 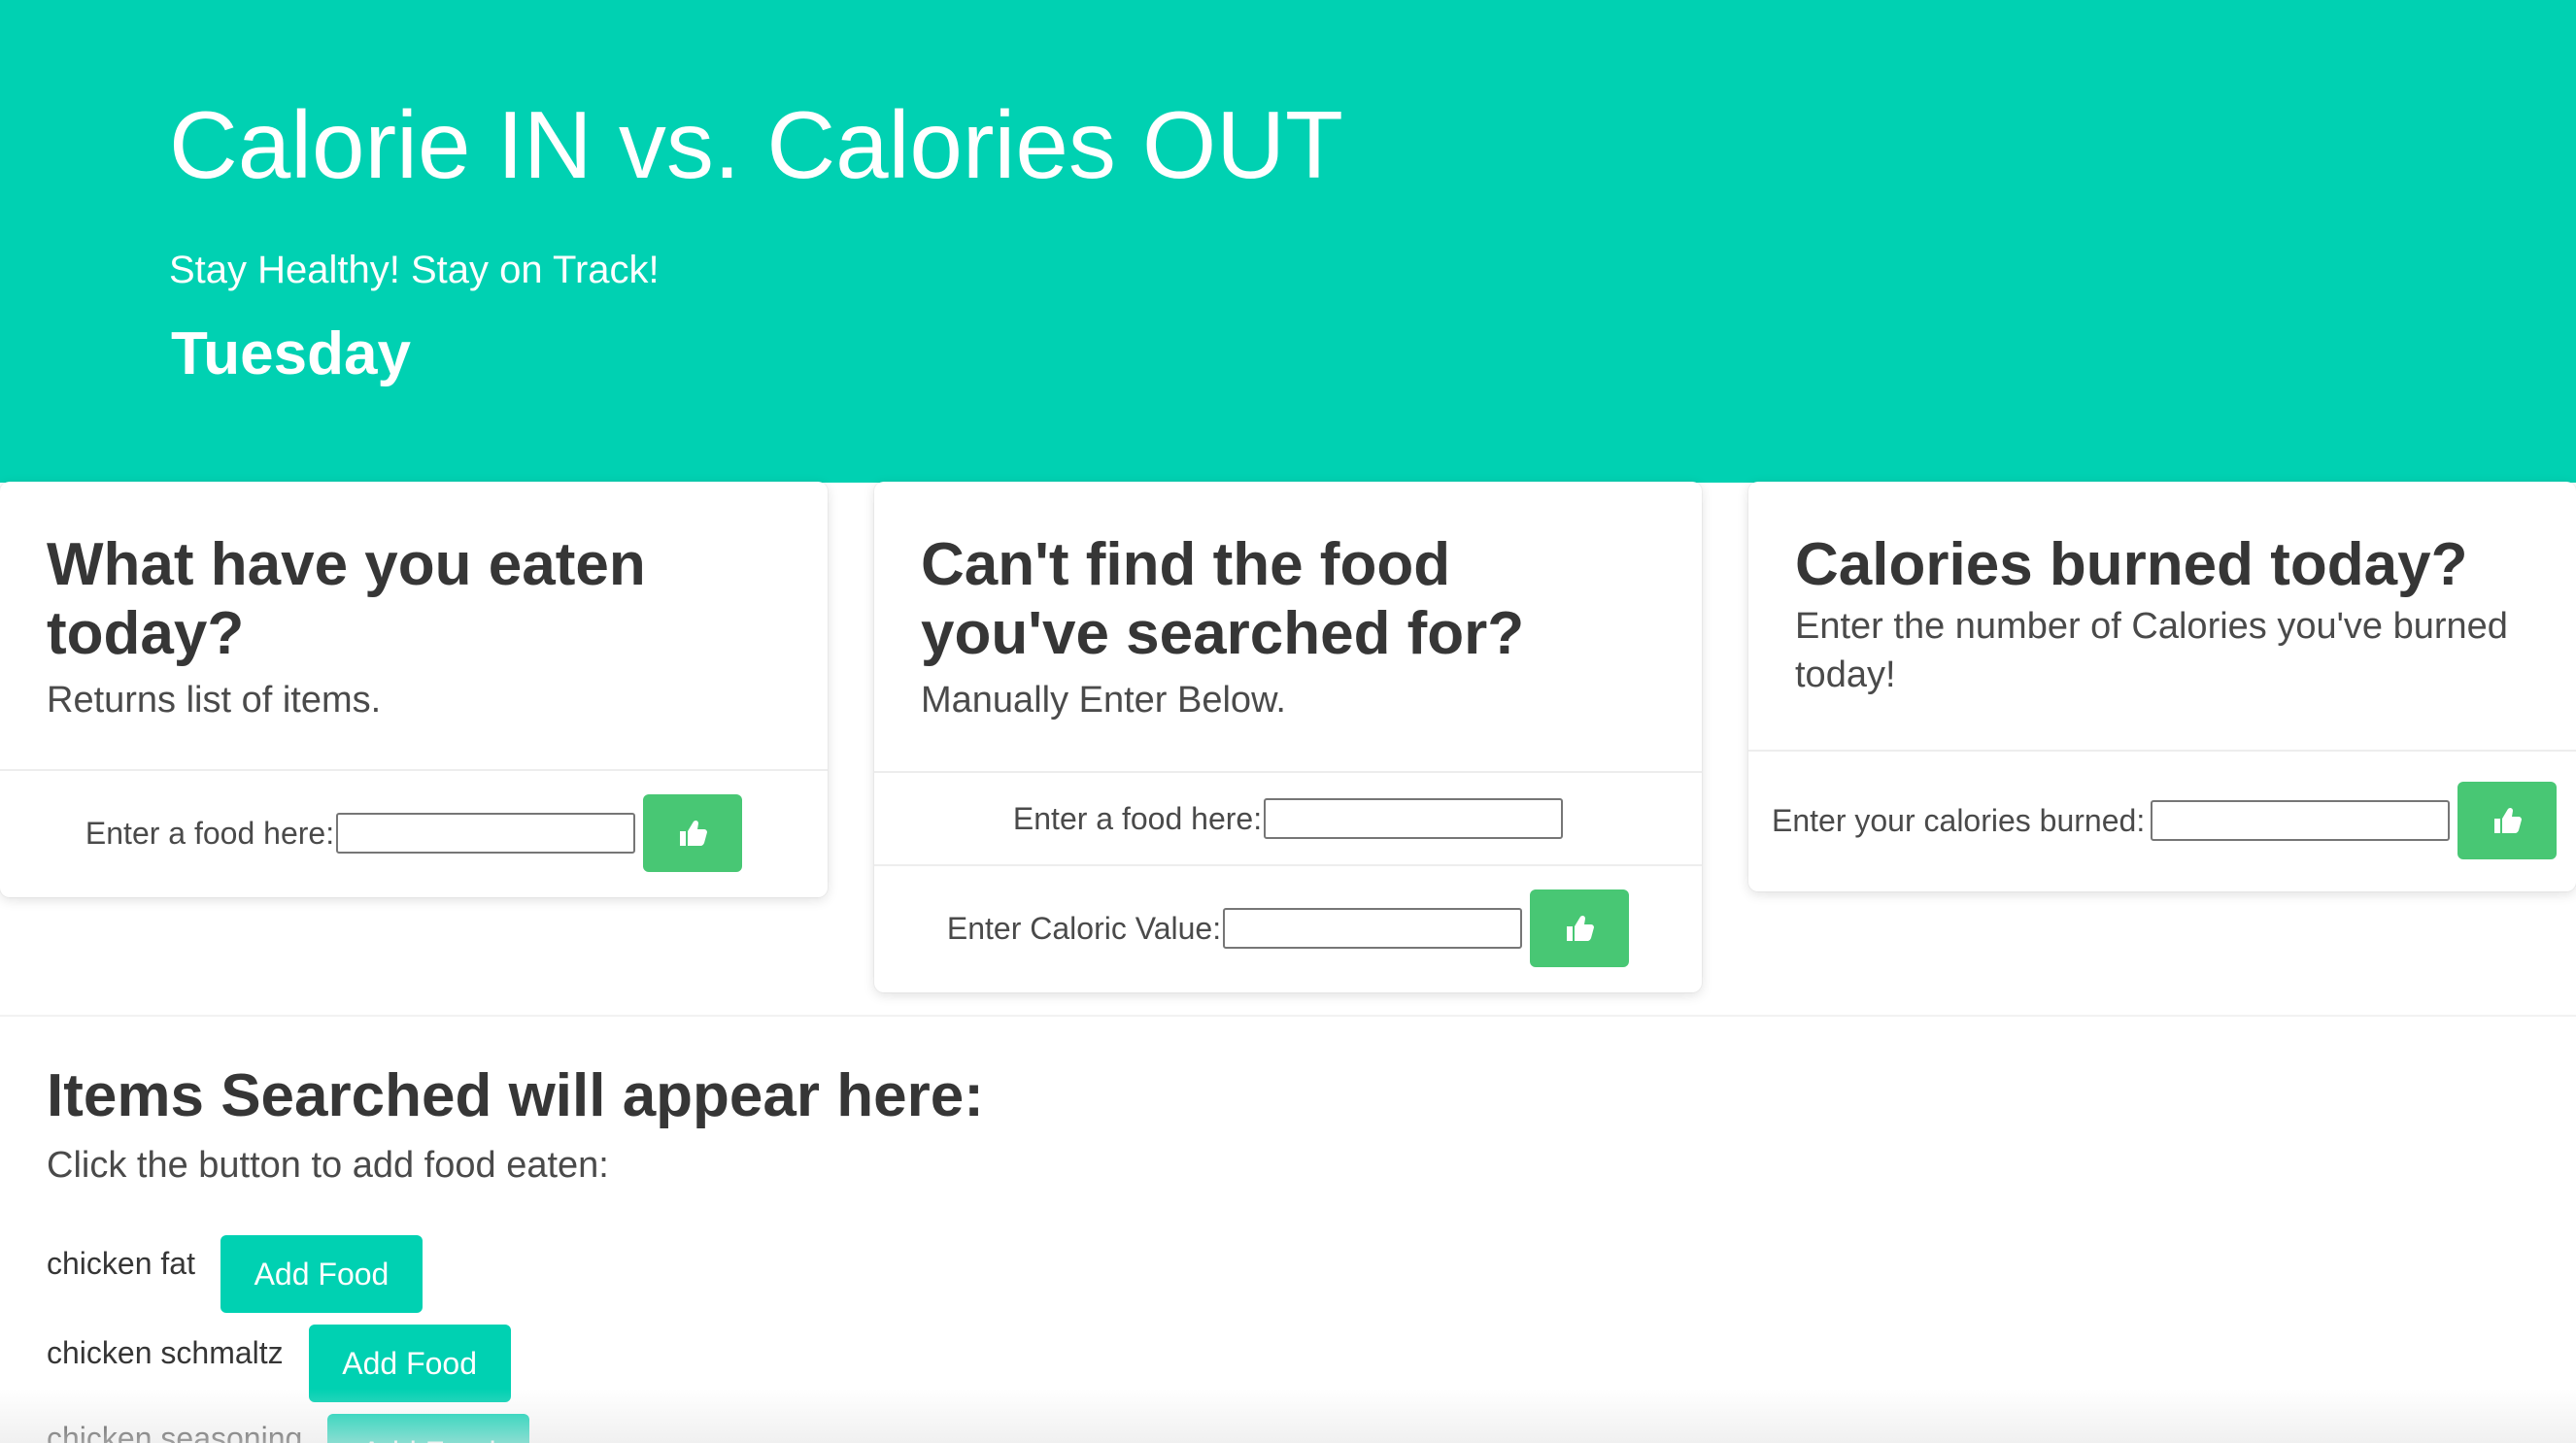 I want to click on current-day: Tuesday, so click(x=291, y=353).